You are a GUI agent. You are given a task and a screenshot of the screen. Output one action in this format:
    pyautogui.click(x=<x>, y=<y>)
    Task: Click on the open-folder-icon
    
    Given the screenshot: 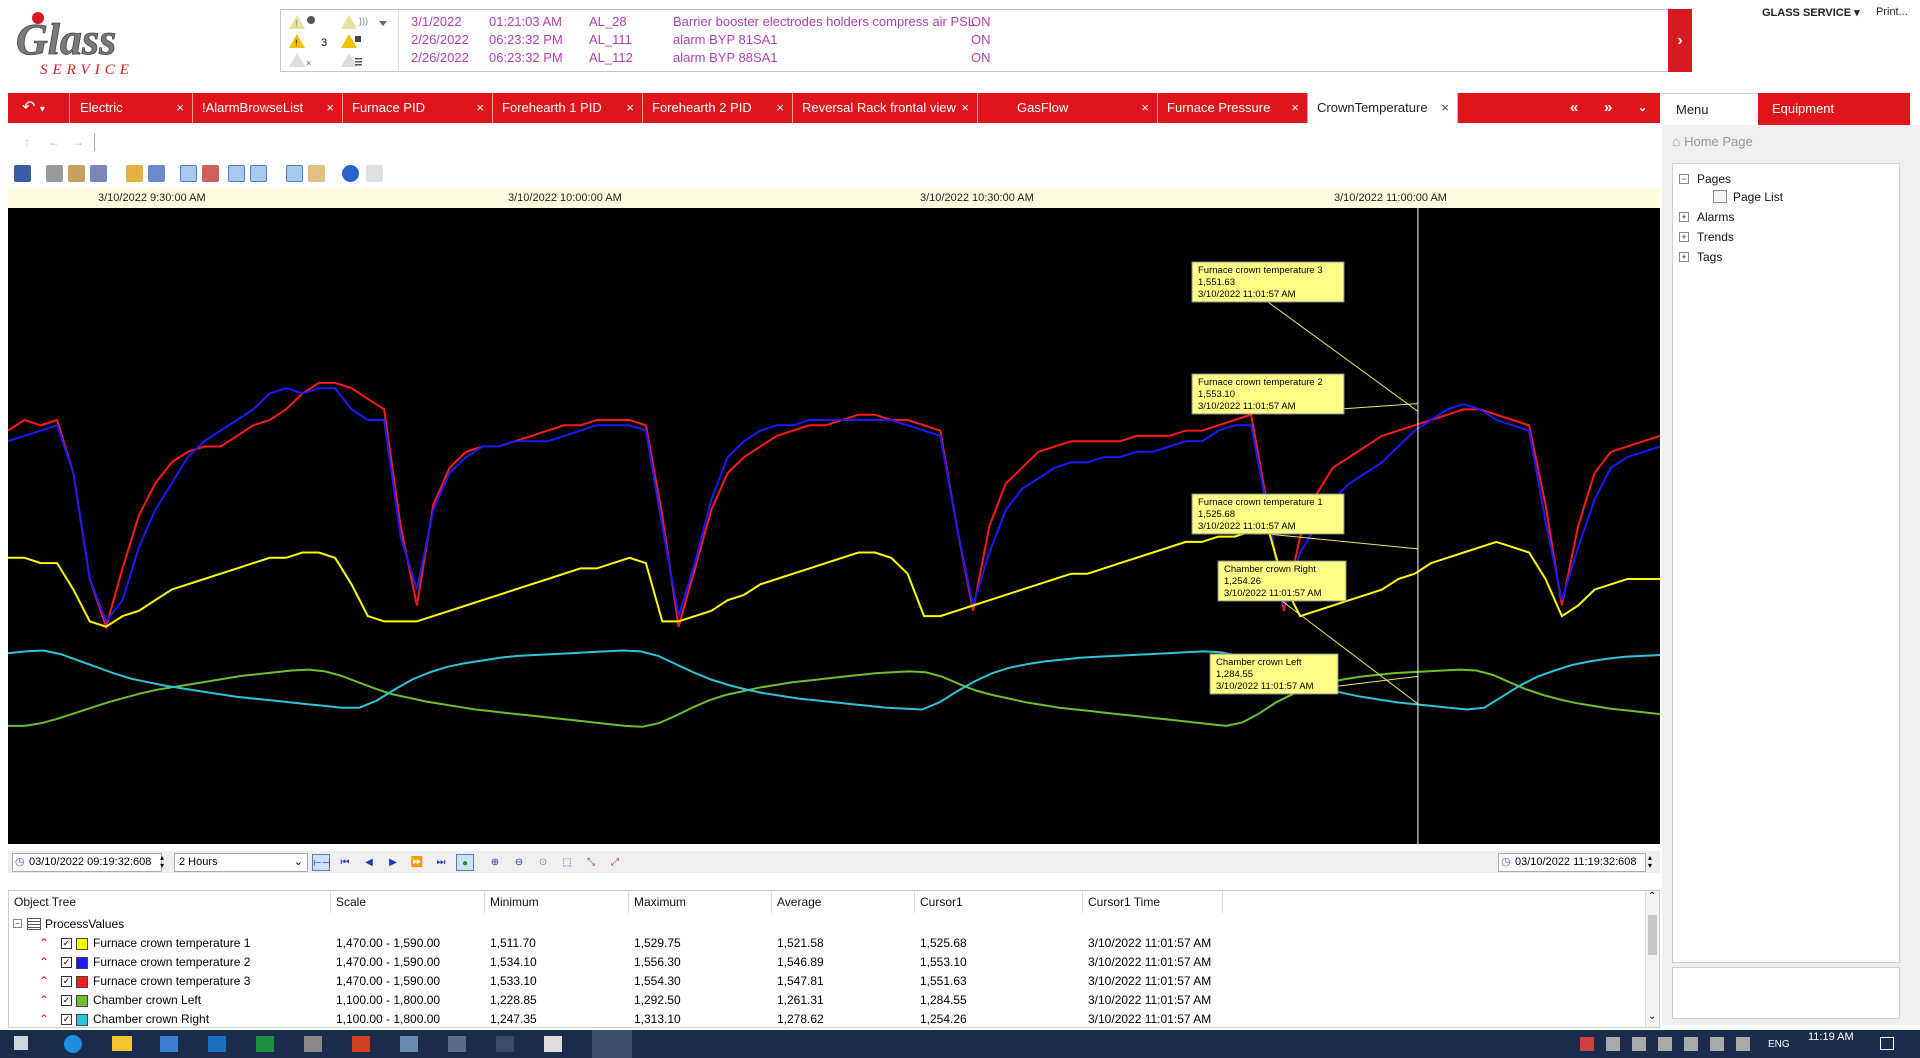 What is the action you would take?
    pyautogui.click(x=316, y=173)
    